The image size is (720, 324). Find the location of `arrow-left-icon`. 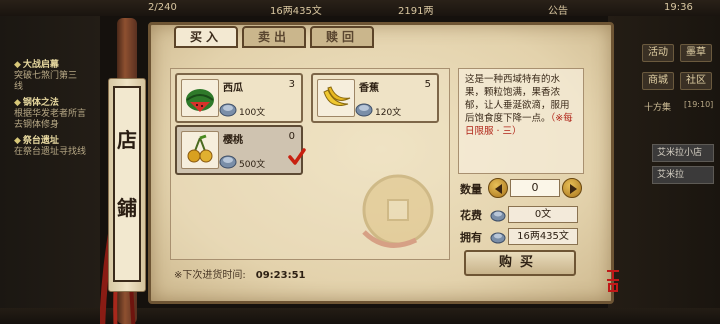

arrow-left-icon is located at coordinates (498, 189).